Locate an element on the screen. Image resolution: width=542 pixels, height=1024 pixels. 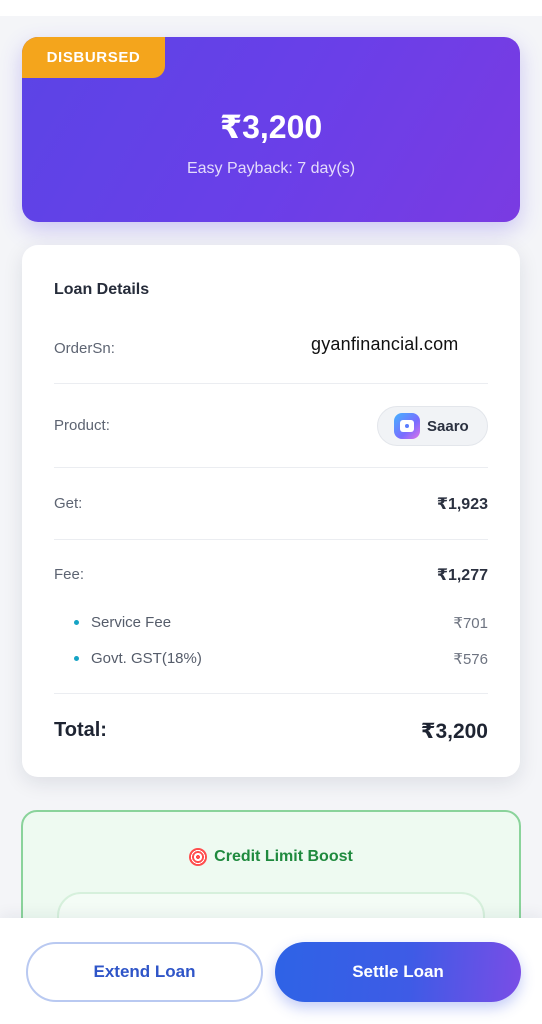
service-fee-item: Service Fee is located at coordinates (122, 622).